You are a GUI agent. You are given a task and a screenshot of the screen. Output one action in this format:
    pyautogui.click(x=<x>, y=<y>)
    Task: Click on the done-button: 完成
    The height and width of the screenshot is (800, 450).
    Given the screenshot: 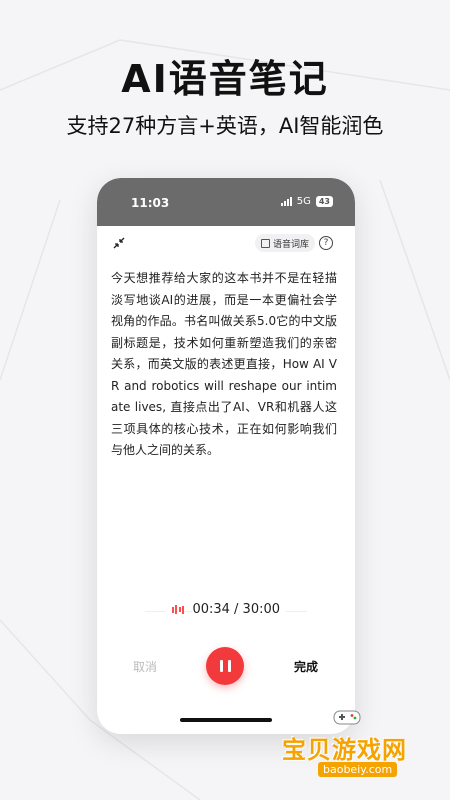 What is the action you would take?
    pyautogui.click(x=306, y=666)
    